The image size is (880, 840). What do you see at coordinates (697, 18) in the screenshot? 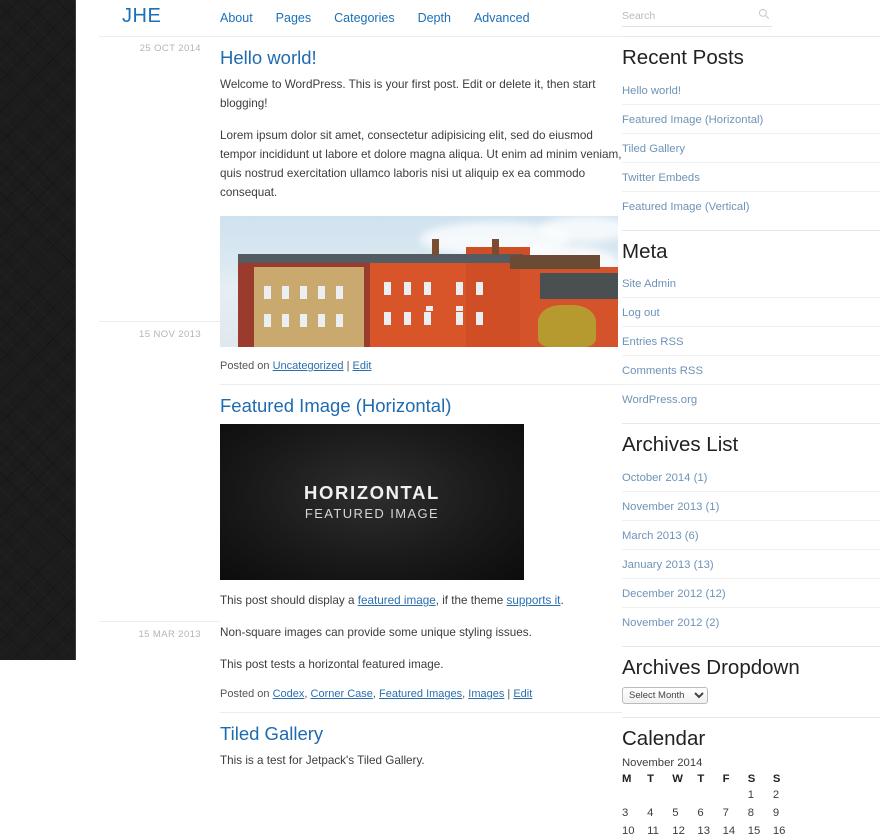
I see `search-input` at bounding box center [697, 18].